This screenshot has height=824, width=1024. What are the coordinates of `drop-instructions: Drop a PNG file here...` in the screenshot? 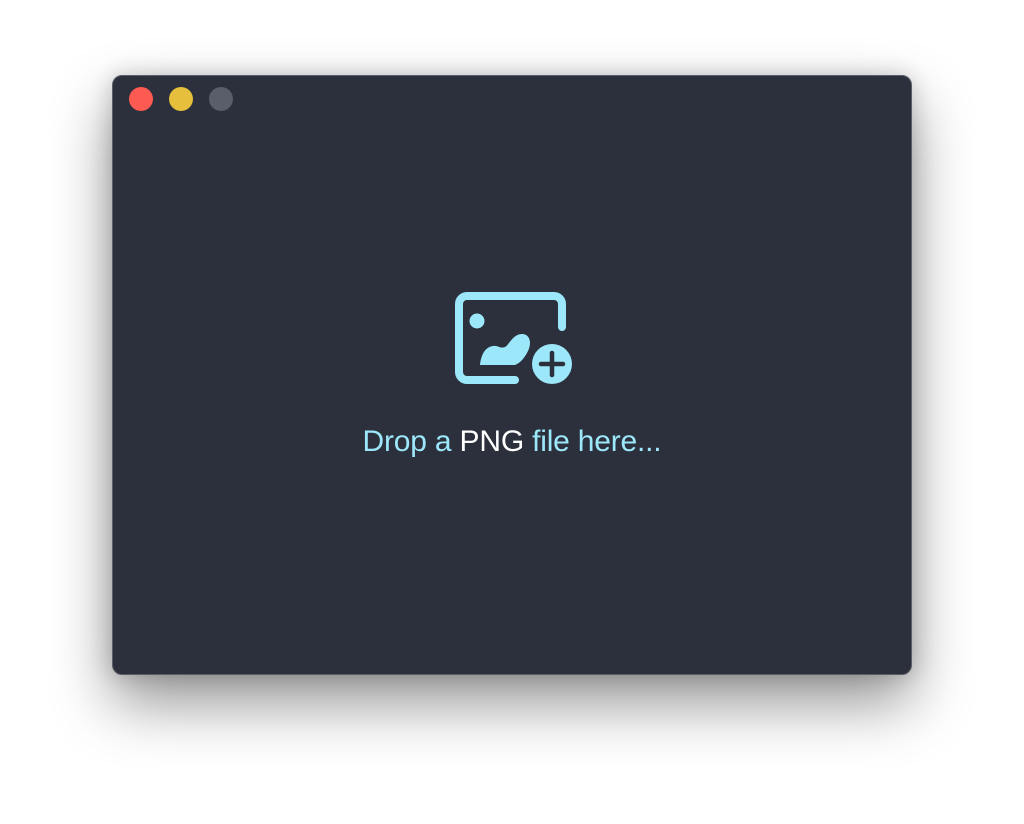 It's located at (512, 442).